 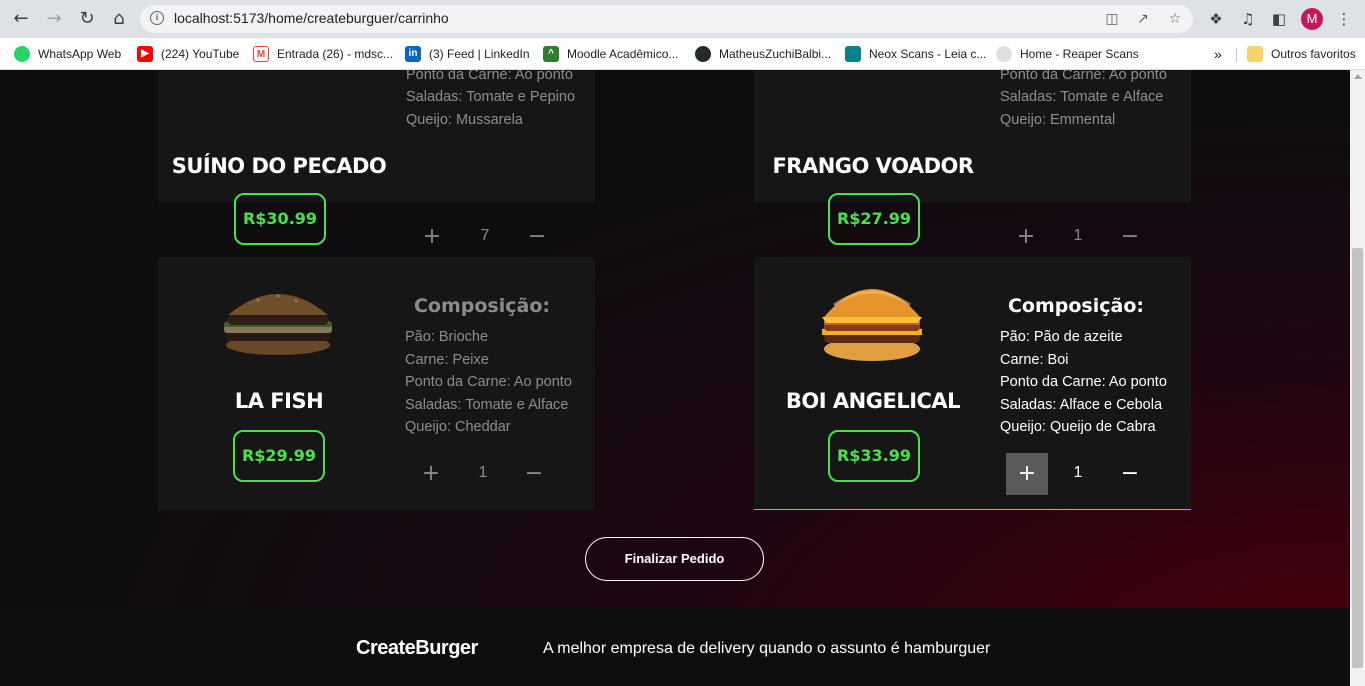 I want to click on media-control-icon: ♫, so click(x=1248, y=19).